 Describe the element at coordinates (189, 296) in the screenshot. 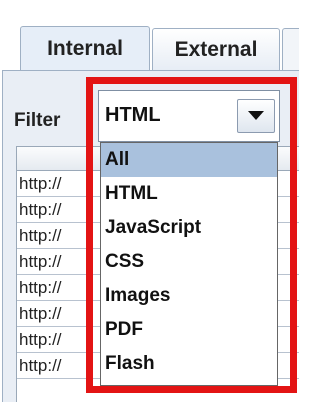

I see `option-images: Images` at that location.